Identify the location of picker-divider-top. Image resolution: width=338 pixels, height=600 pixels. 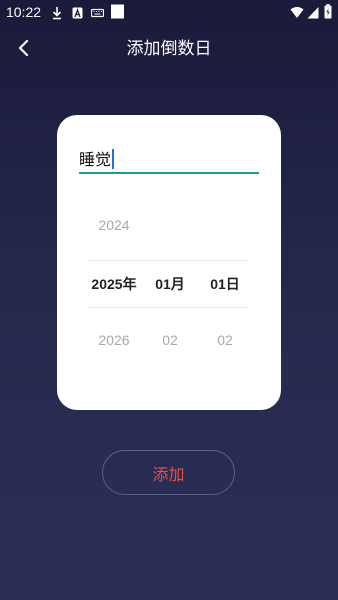
(169, 260).